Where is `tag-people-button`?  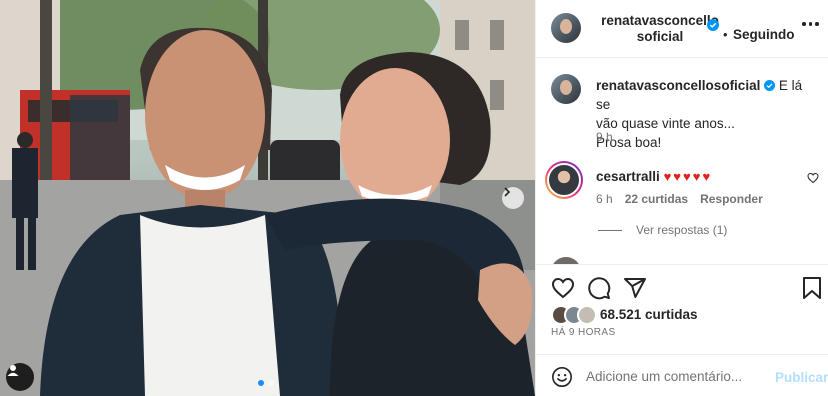
tag-people-button is located at coordinates (20, 377).